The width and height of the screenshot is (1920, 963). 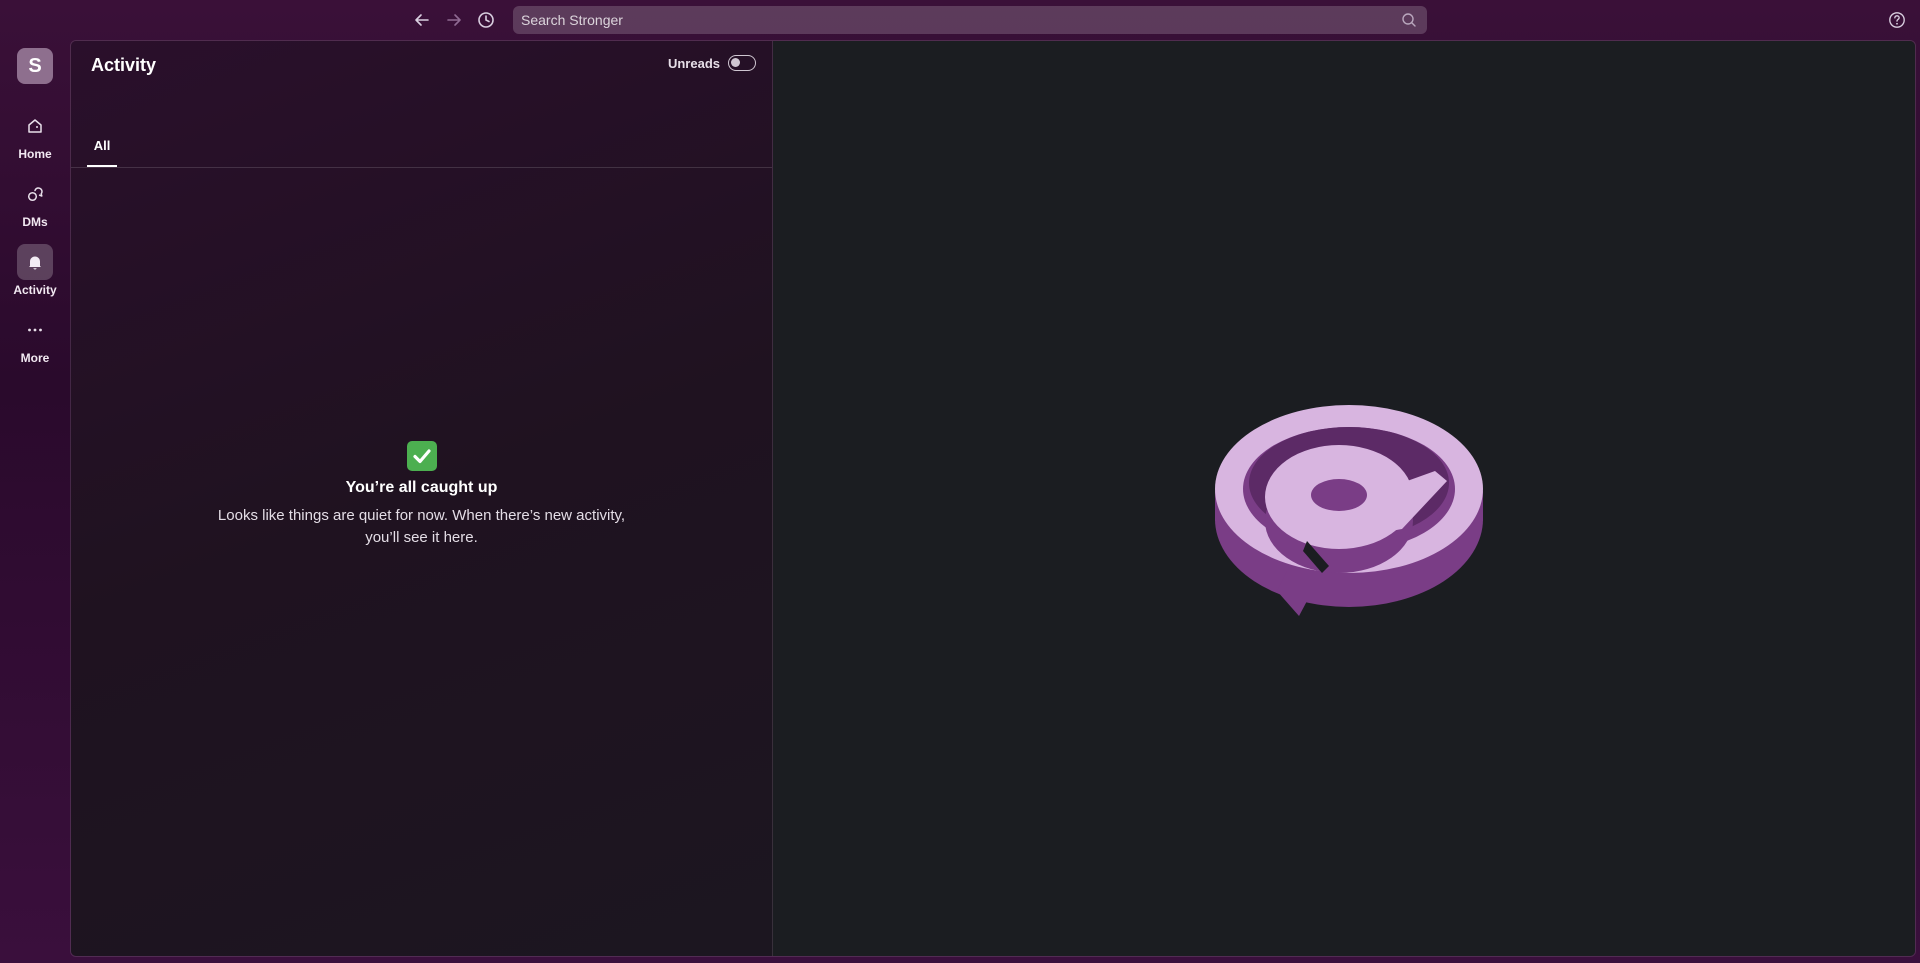 I want to click on rail-item-activity: Activity, so click(x=35, y=275).